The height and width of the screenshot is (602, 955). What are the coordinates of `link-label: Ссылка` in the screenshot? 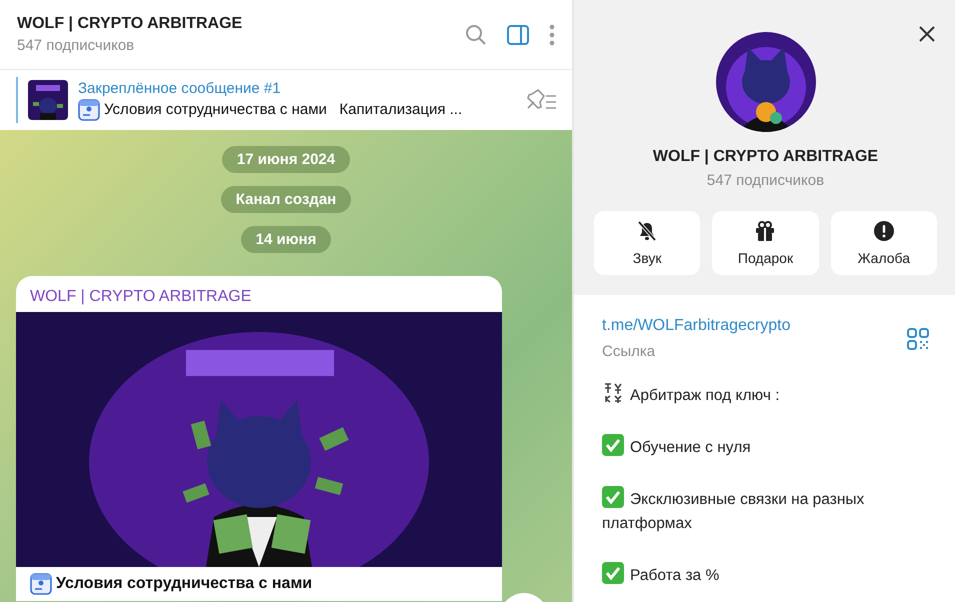 It's located at (629, 351).